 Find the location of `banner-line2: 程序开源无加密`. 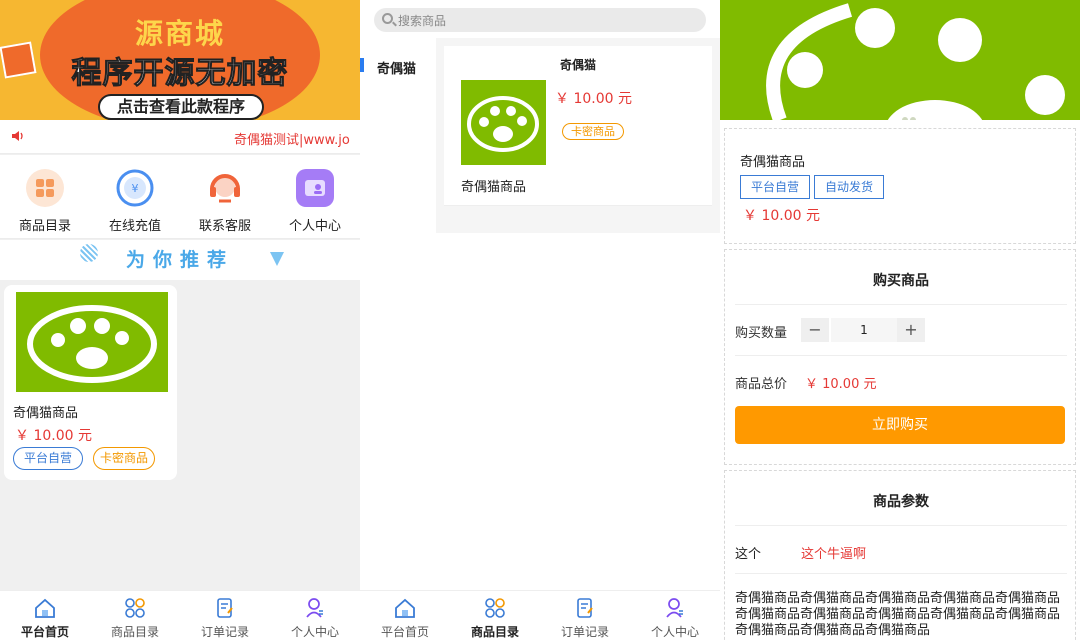

banner-line2: 程序开源无加密 is located at coordinates (180, 74).